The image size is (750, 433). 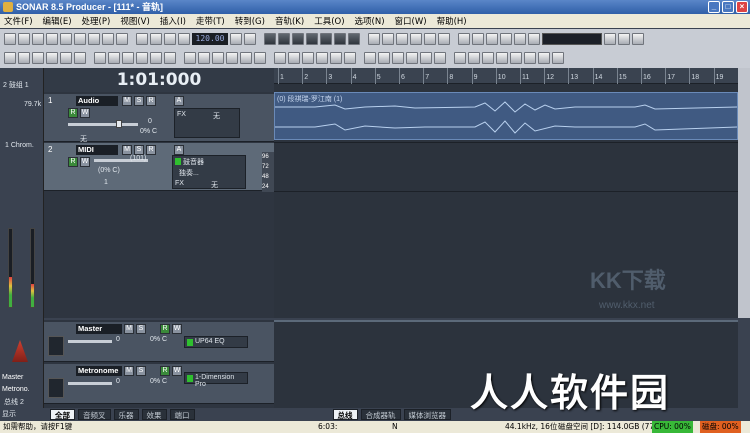 What do you see at coordinates (714, 7) in the screenshot?
I see `minimize-button: _` at bounding box center [714, 7].